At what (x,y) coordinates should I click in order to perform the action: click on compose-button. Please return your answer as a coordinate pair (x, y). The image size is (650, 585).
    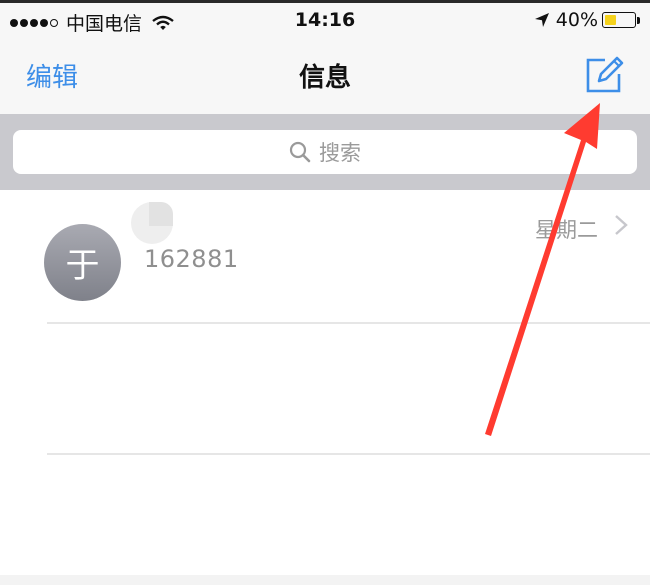
    Looking at the image, I should click on (604, 75).